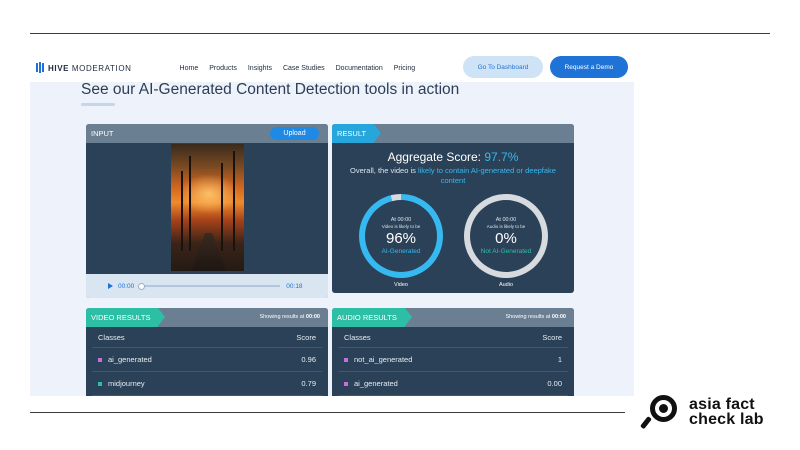  I want to click on nav-link-documentation: Documentation, so click(359, 68).